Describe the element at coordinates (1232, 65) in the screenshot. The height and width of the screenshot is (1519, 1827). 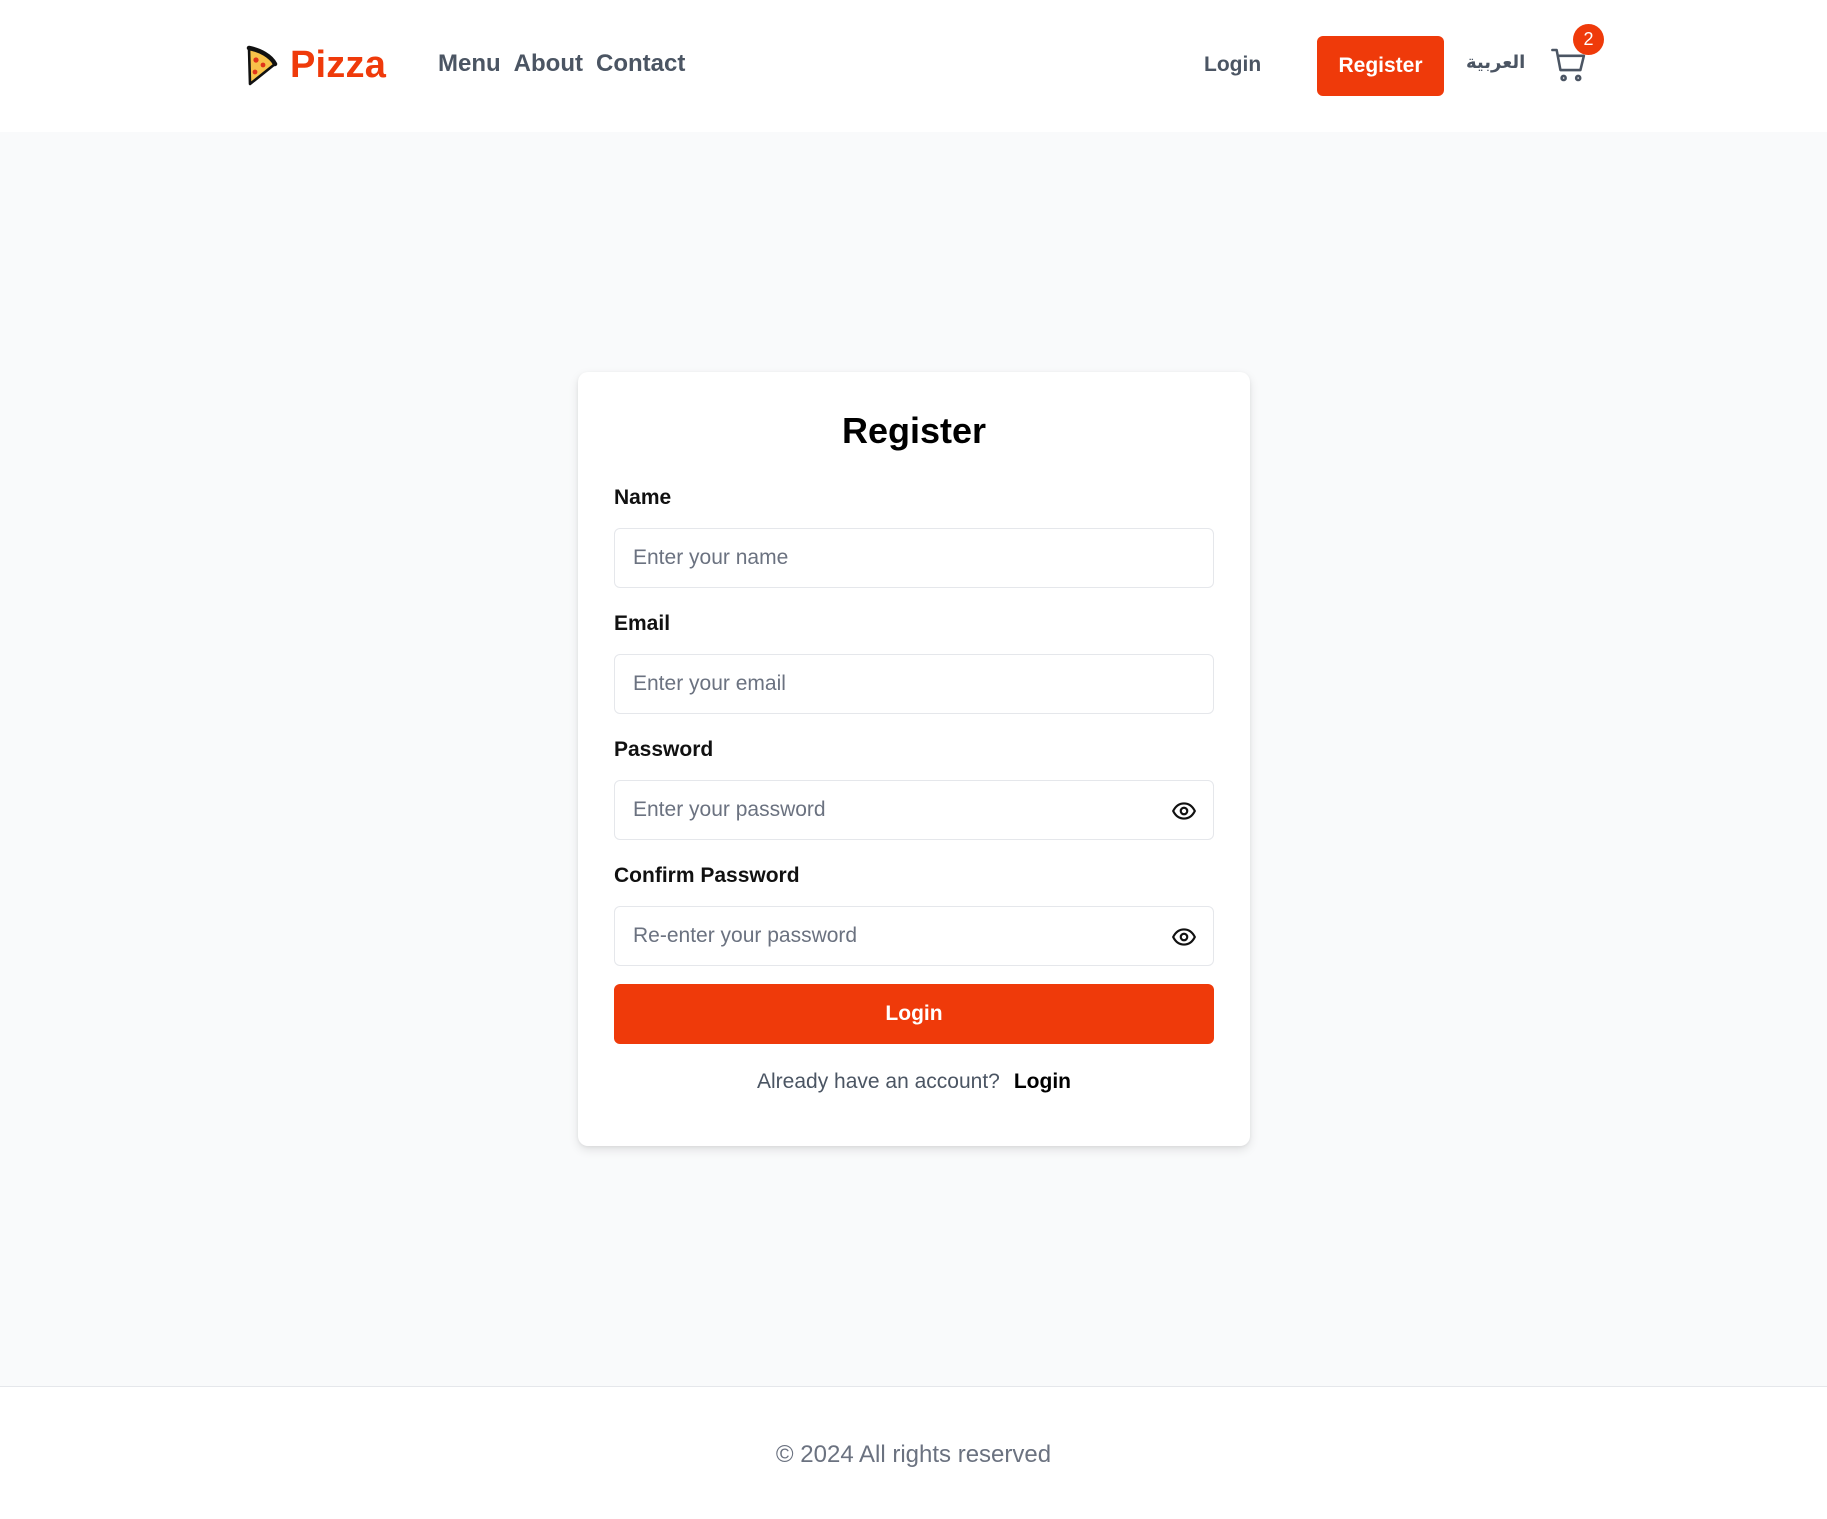
I see `header-login-link: Login` at that location.